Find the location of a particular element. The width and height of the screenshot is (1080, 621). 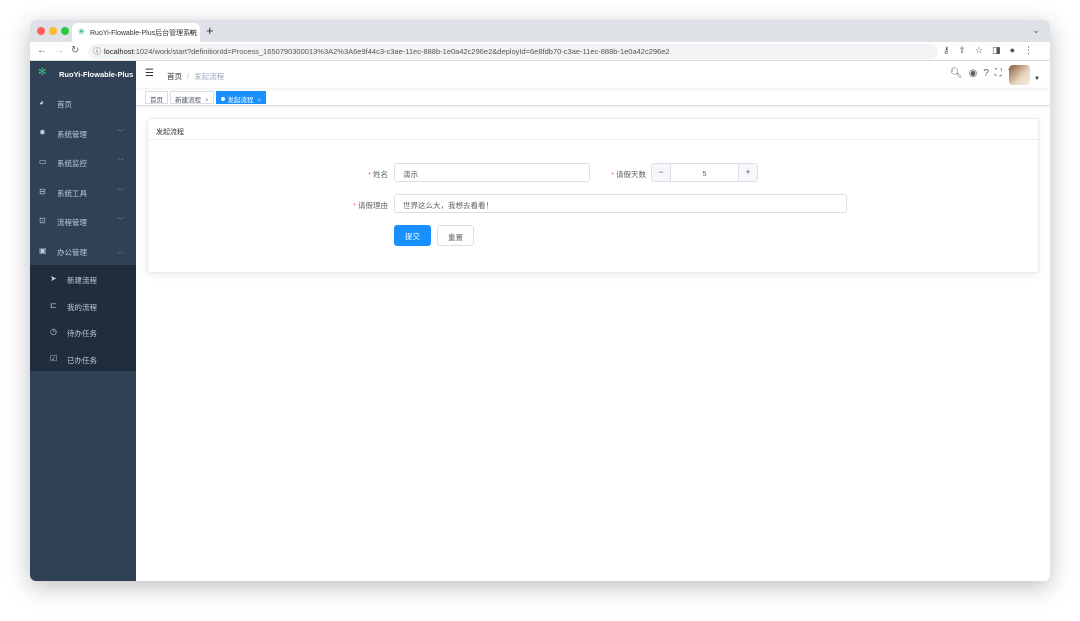

maximize-window-button is located at coordinates (65, 31).